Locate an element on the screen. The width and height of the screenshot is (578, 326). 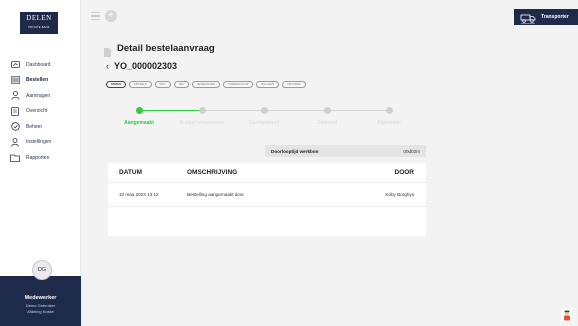
step-label-goedgekeurd: Goedgekeurd is located at coordinates (264, 123).